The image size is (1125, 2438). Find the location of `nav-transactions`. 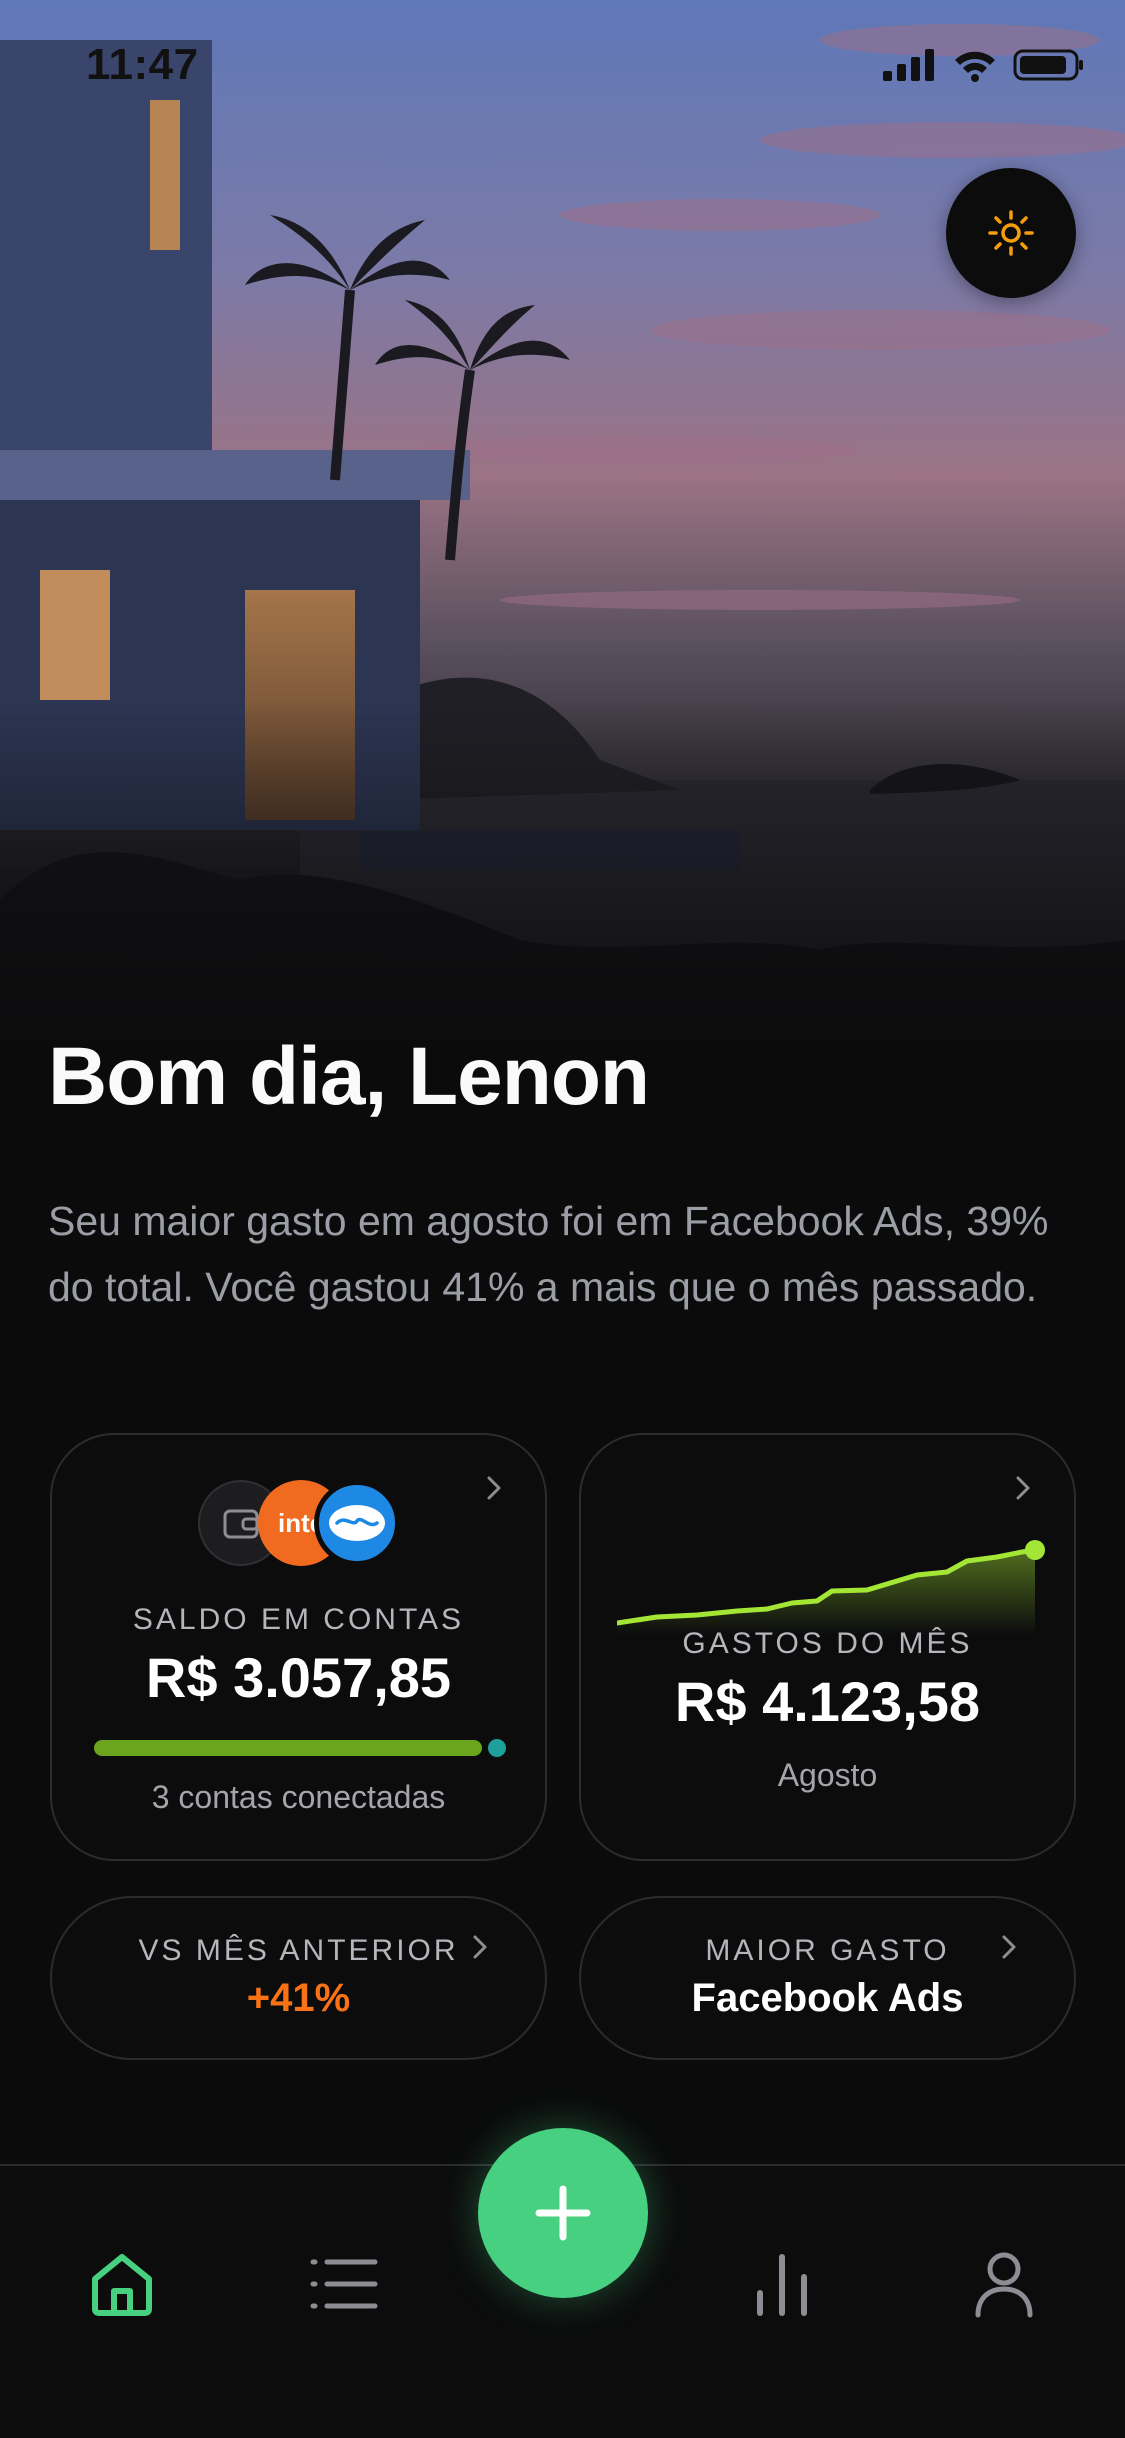

nav-transactions is located at coordinates (344, 2284).